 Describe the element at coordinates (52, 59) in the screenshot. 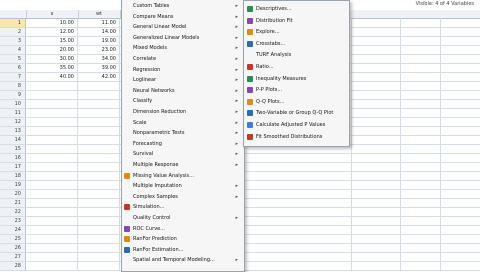

I see `cell-x: 30.00` at that location.